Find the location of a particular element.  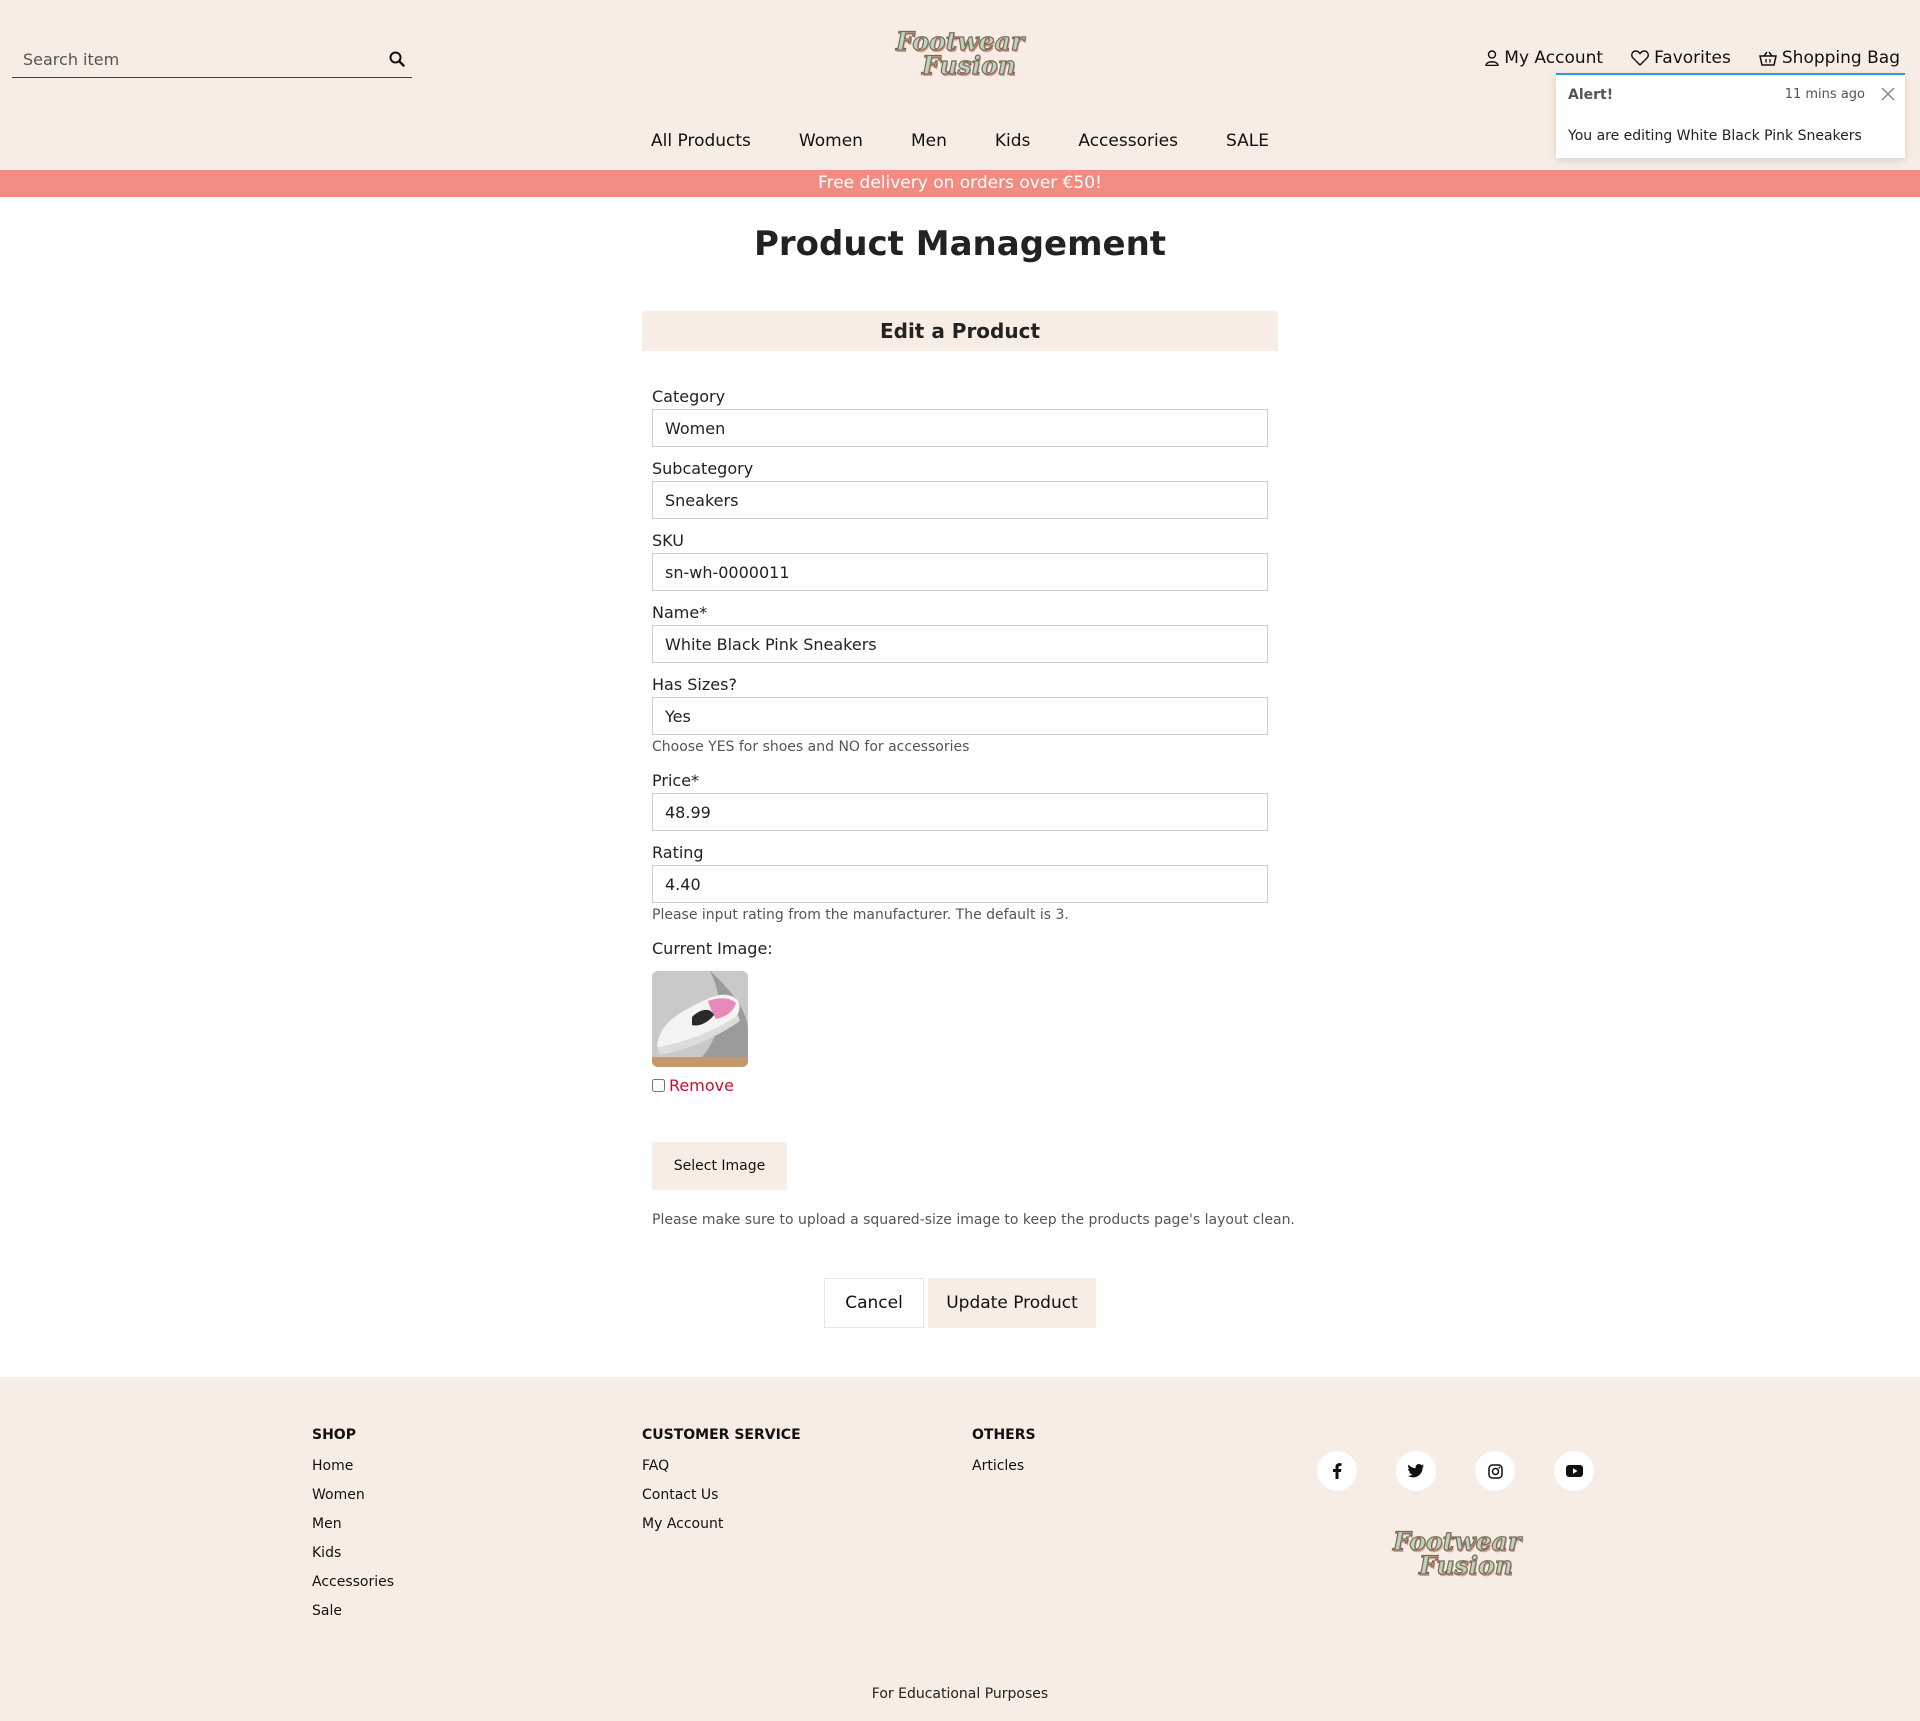

has-sizes-field is located at coordinates (960, 716).